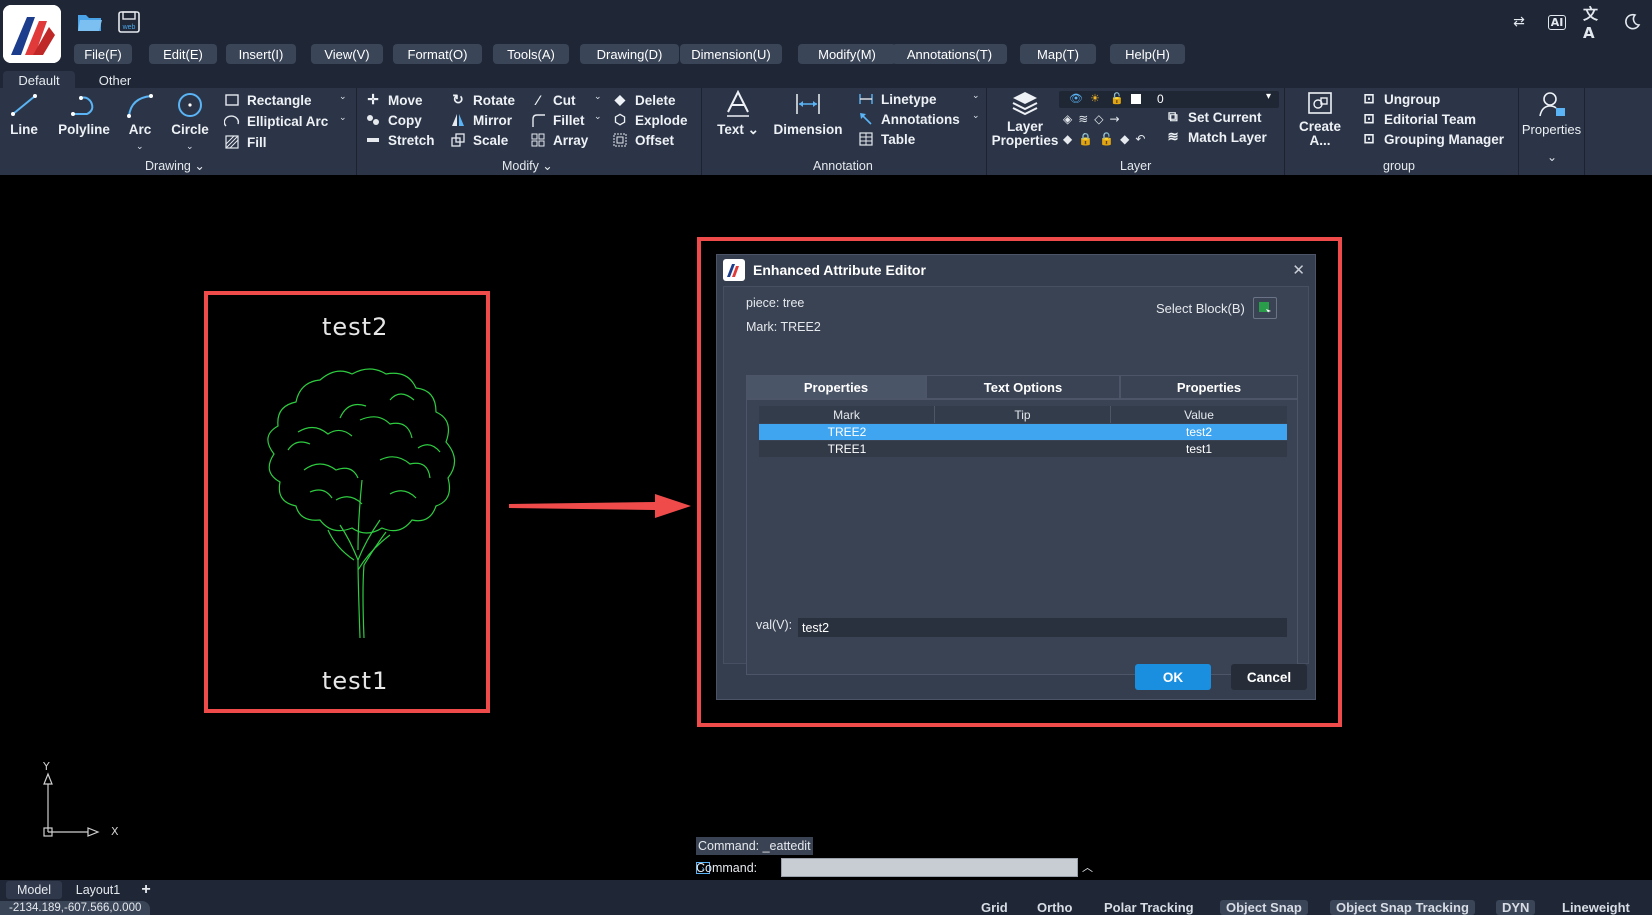 The height and width of the screenshot is (915, 1652). I want to click on toggle-lineweight: Lineweight, so click(1596, 907).